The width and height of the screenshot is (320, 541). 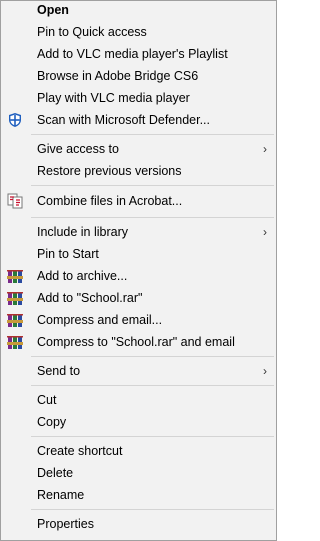 I want to click on menu-item-add-rar: Add to "School.rar", so click(x=138, y=298).